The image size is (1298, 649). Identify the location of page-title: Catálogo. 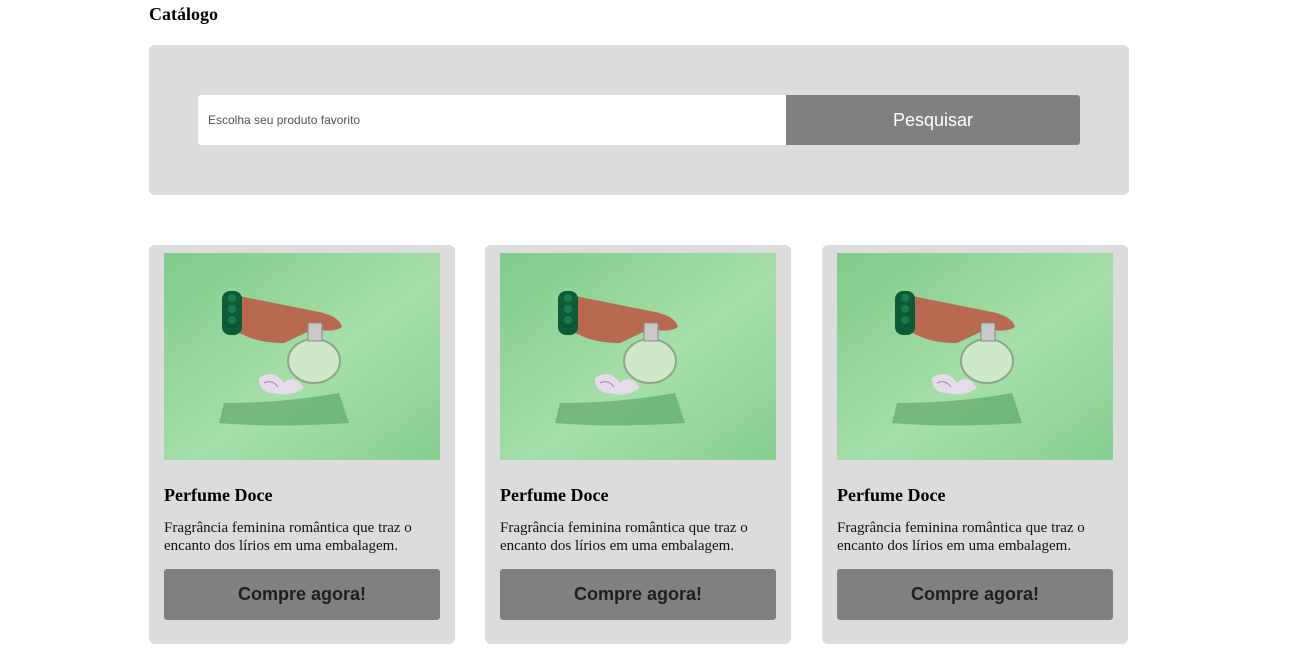
(183, 14).